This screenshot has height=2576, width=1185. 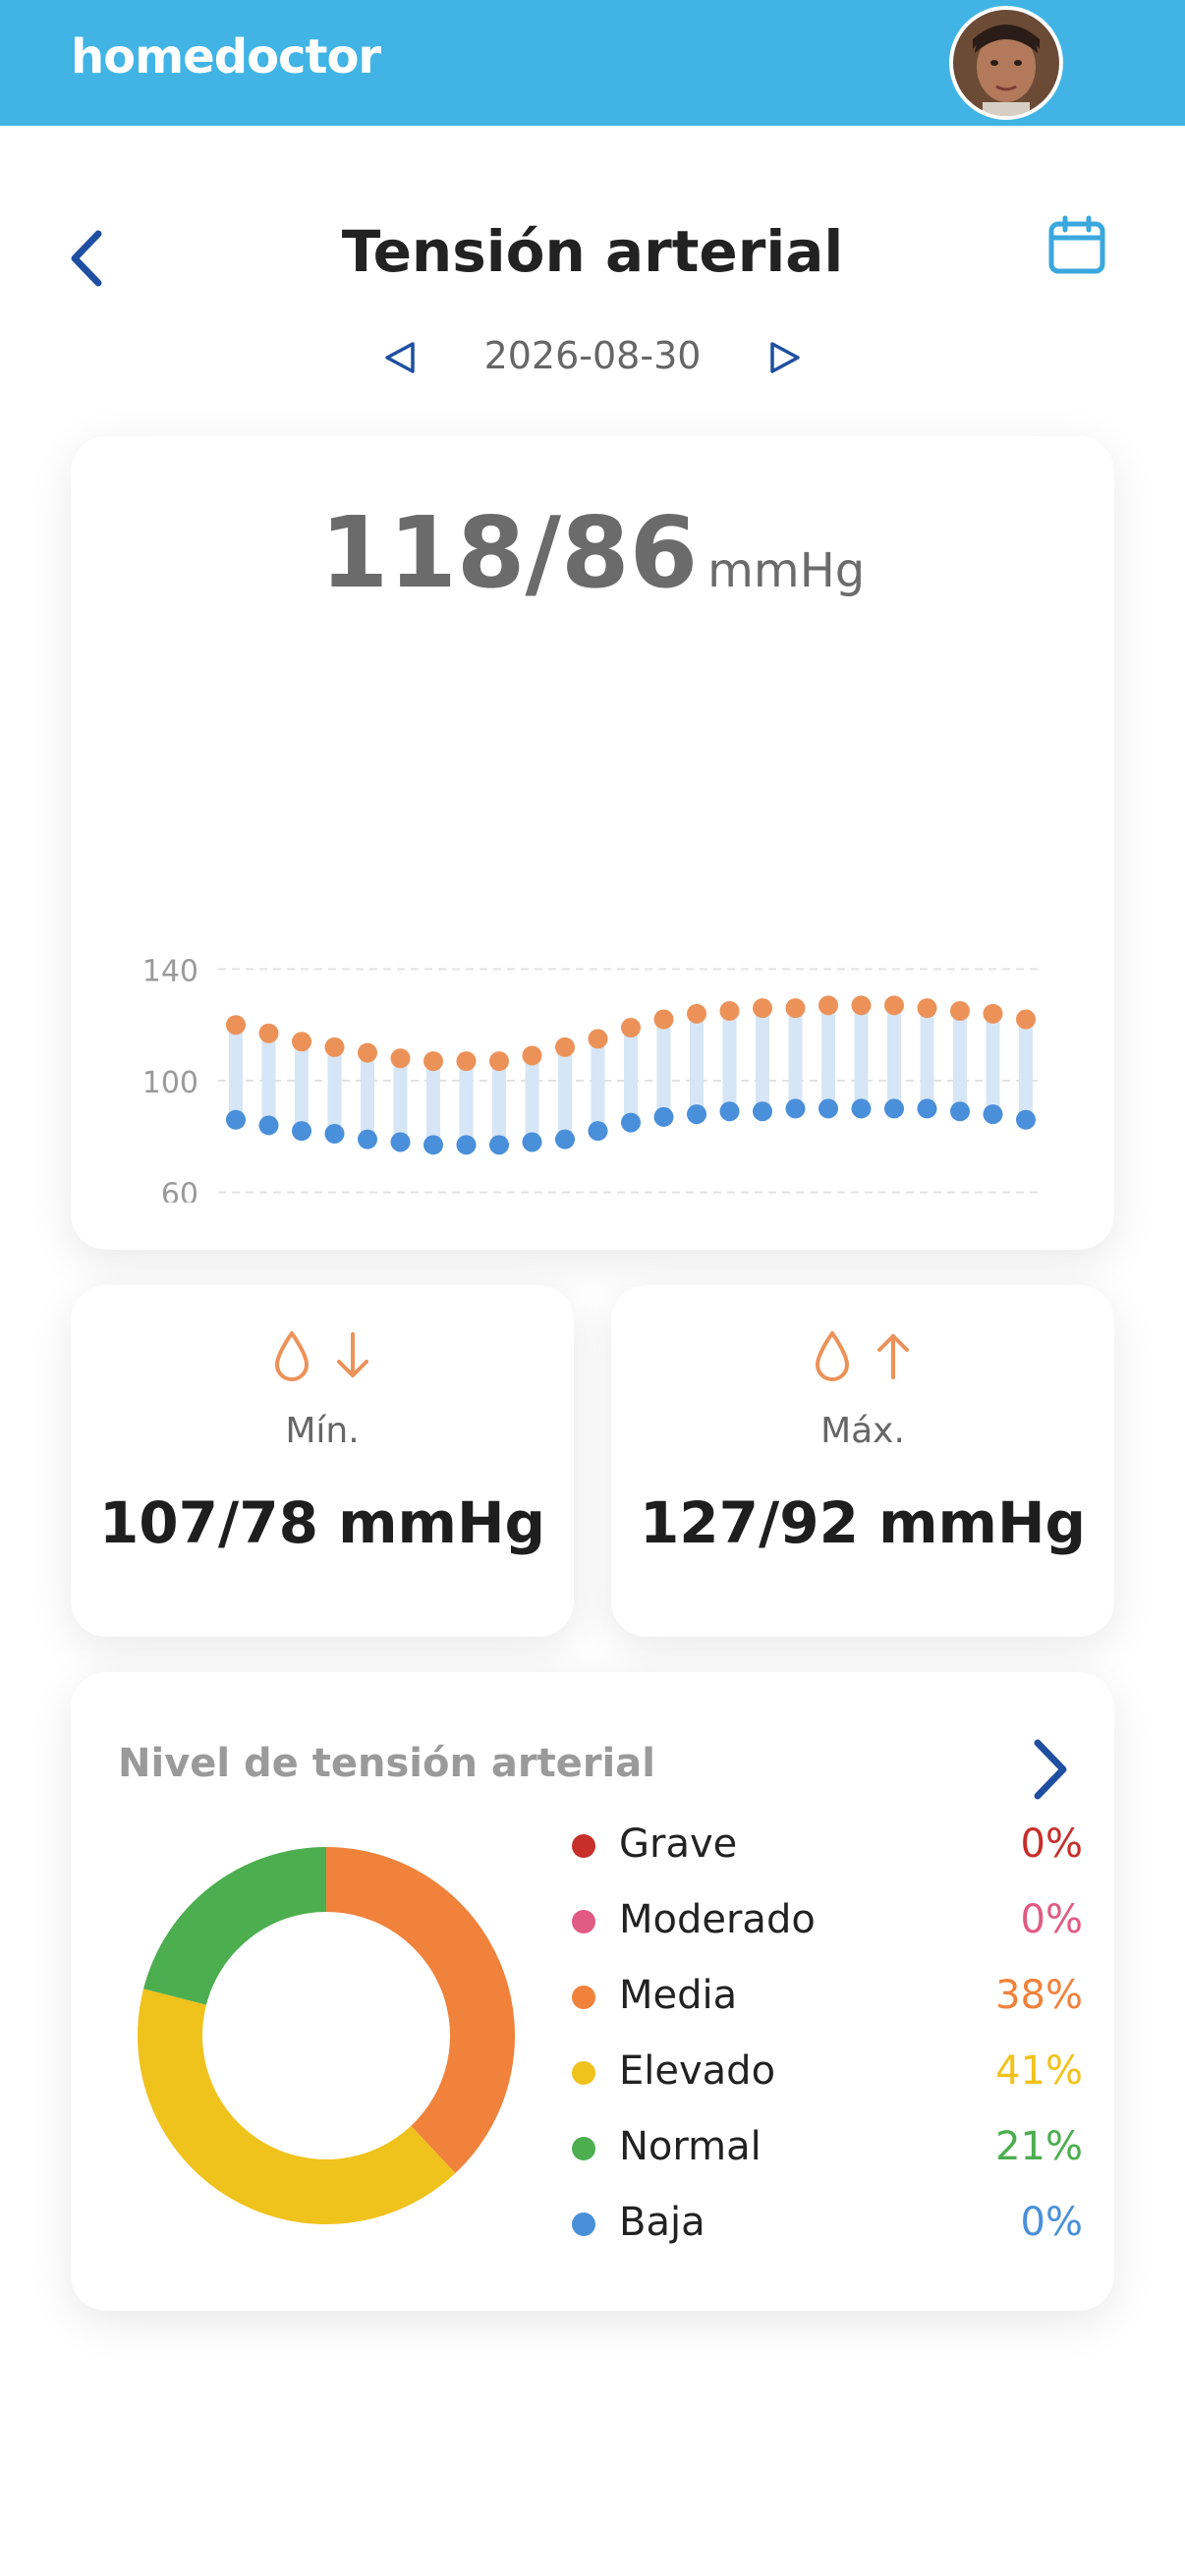 I want to click on previous-date-button, so click(x=401, y=357).